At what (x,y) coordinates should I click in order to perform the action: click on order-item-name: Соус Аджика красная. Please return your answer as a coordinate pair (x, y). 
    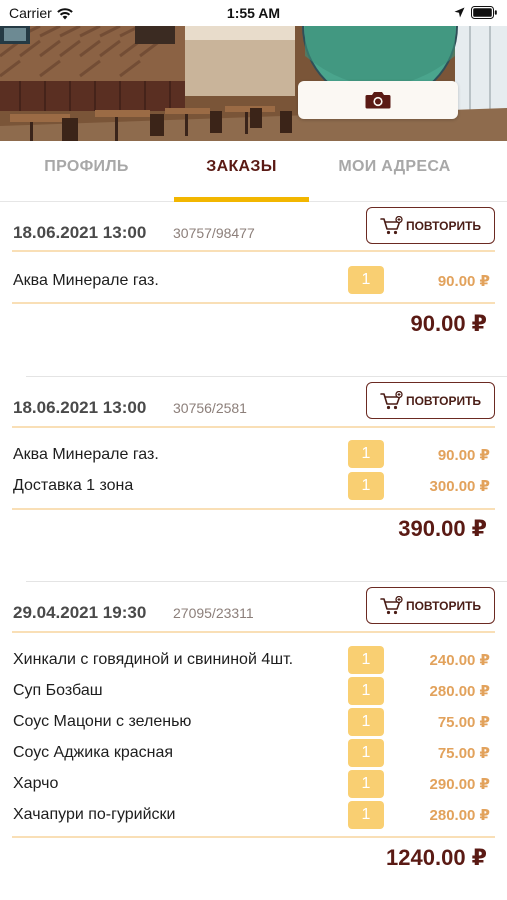
    Looking at the image, I should click on (93, 752).